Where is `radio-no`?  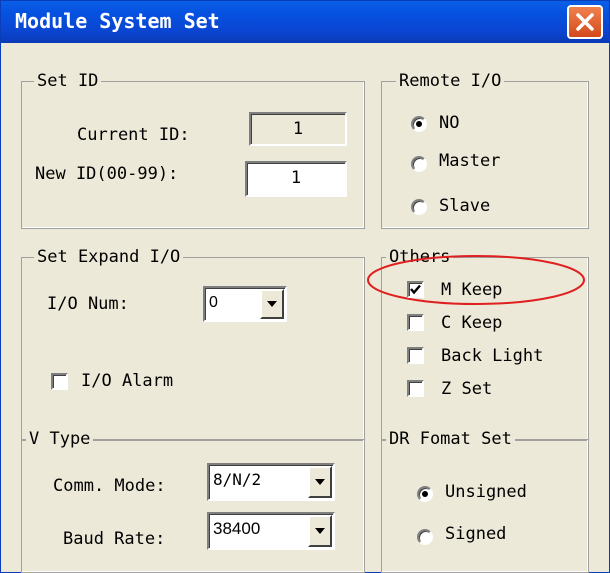
radio-no is located at coordinates (419, 124).